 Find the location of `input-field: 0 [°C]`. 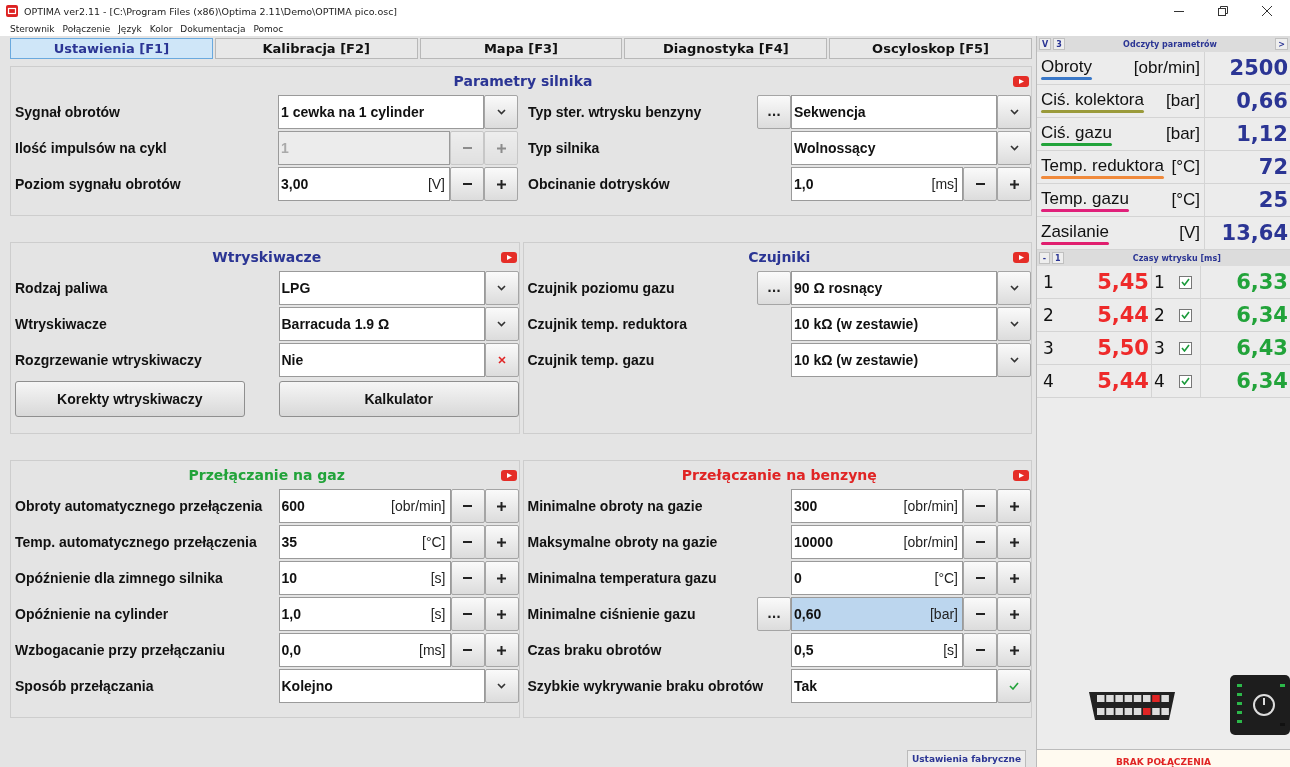

input-field: 0 [°C] is located at coordinates (877, 578).